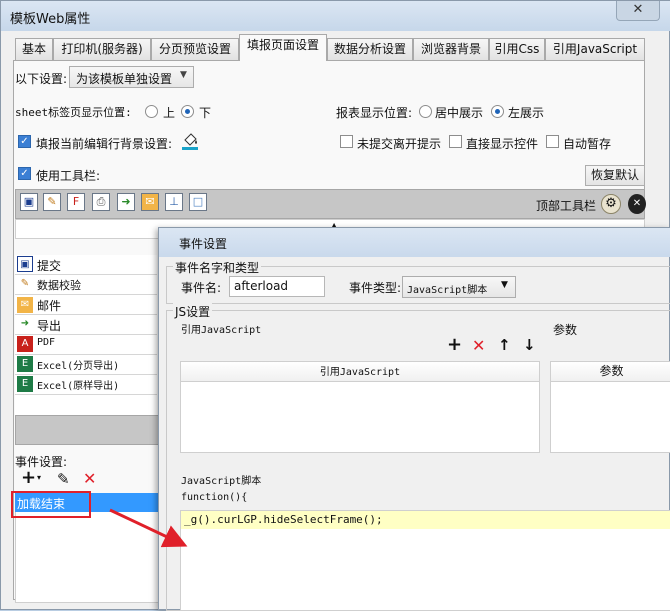 This screenshot has height=611, width=670. Describe the element at coordinates (451, 49) in the screenshot. I see `tab-browser-background: 浏览器背景` at that location.